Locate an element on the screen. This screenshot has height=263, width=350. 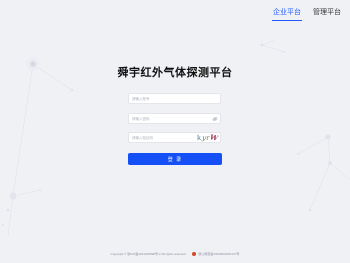
password-input is located at coordinates (165, 118).